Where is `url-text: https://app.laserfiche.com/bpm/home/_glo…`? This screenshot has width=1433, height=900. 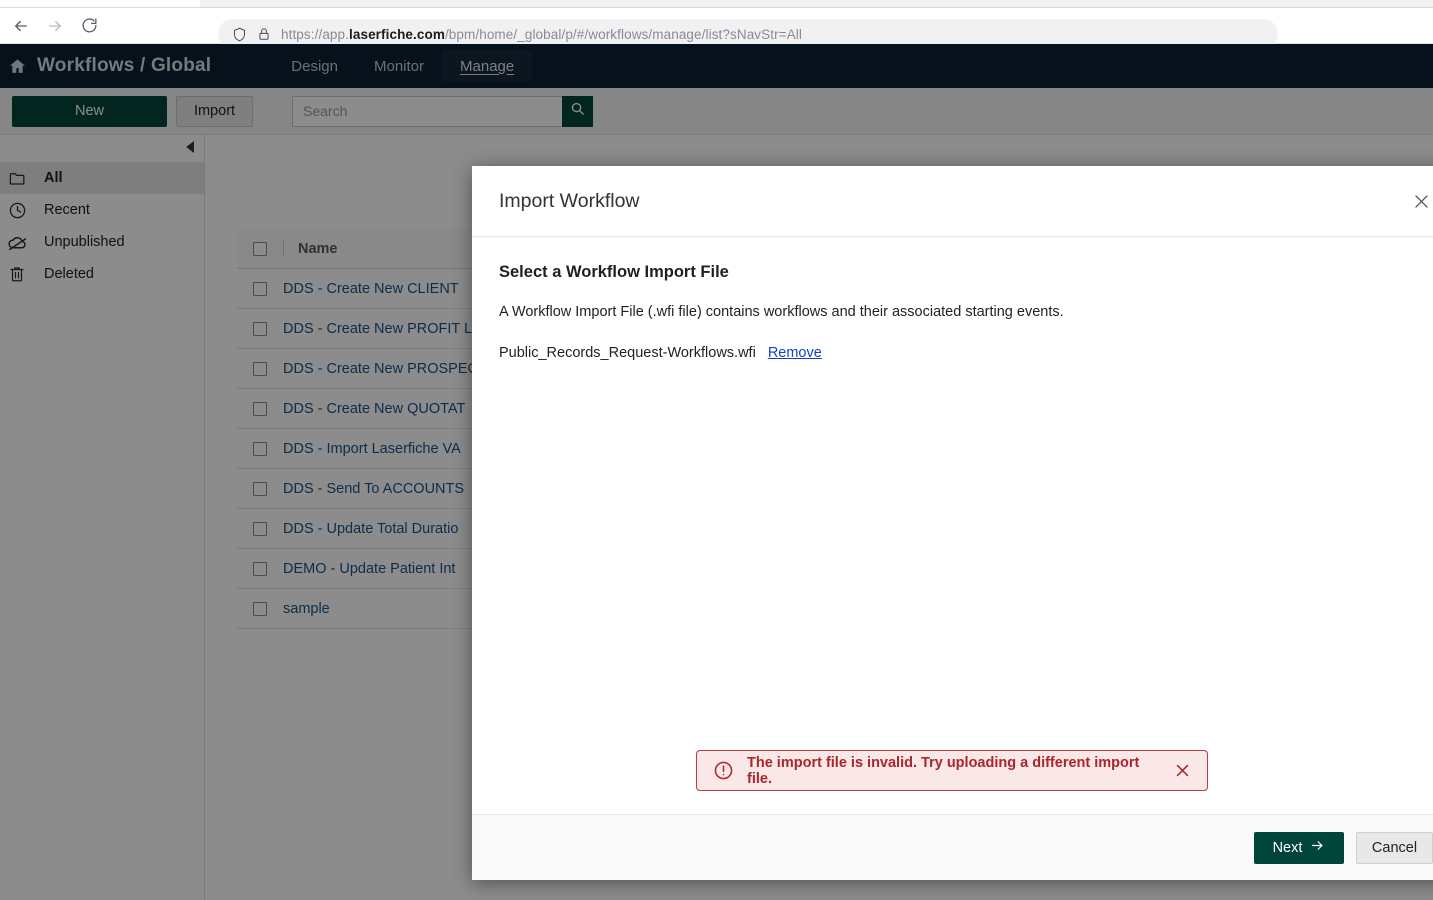
url-text: https://app.laserfiche.com/bpm/home/_glo… is located at coordinates (541, 34).